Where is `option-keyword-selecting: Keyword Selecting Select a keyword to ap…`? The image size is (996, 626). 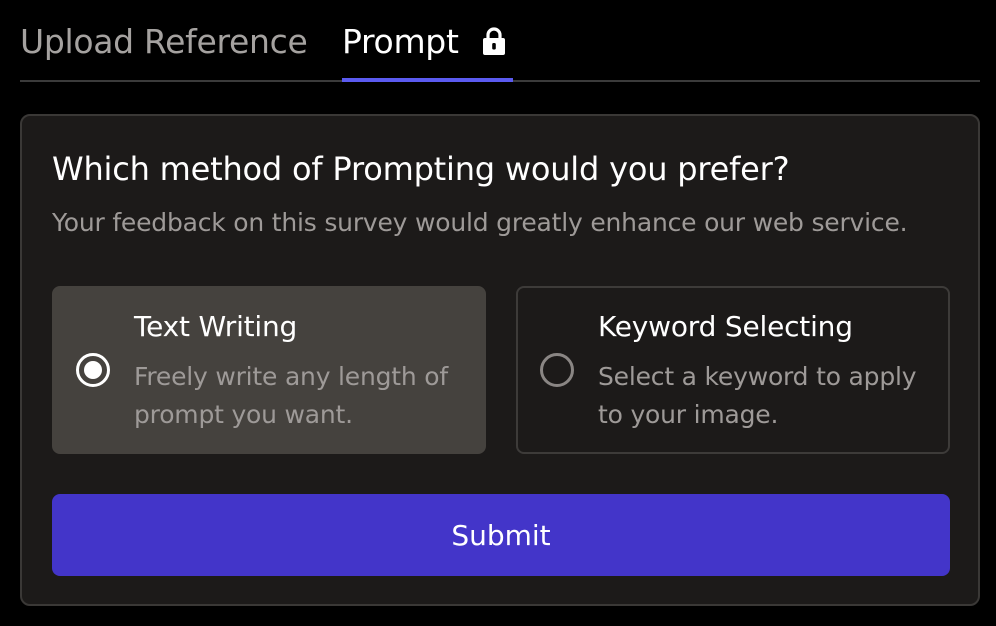
option-keyword-selecting: Keyword Selecting Select a keyword to ap… is located at coordinates (733, 370).